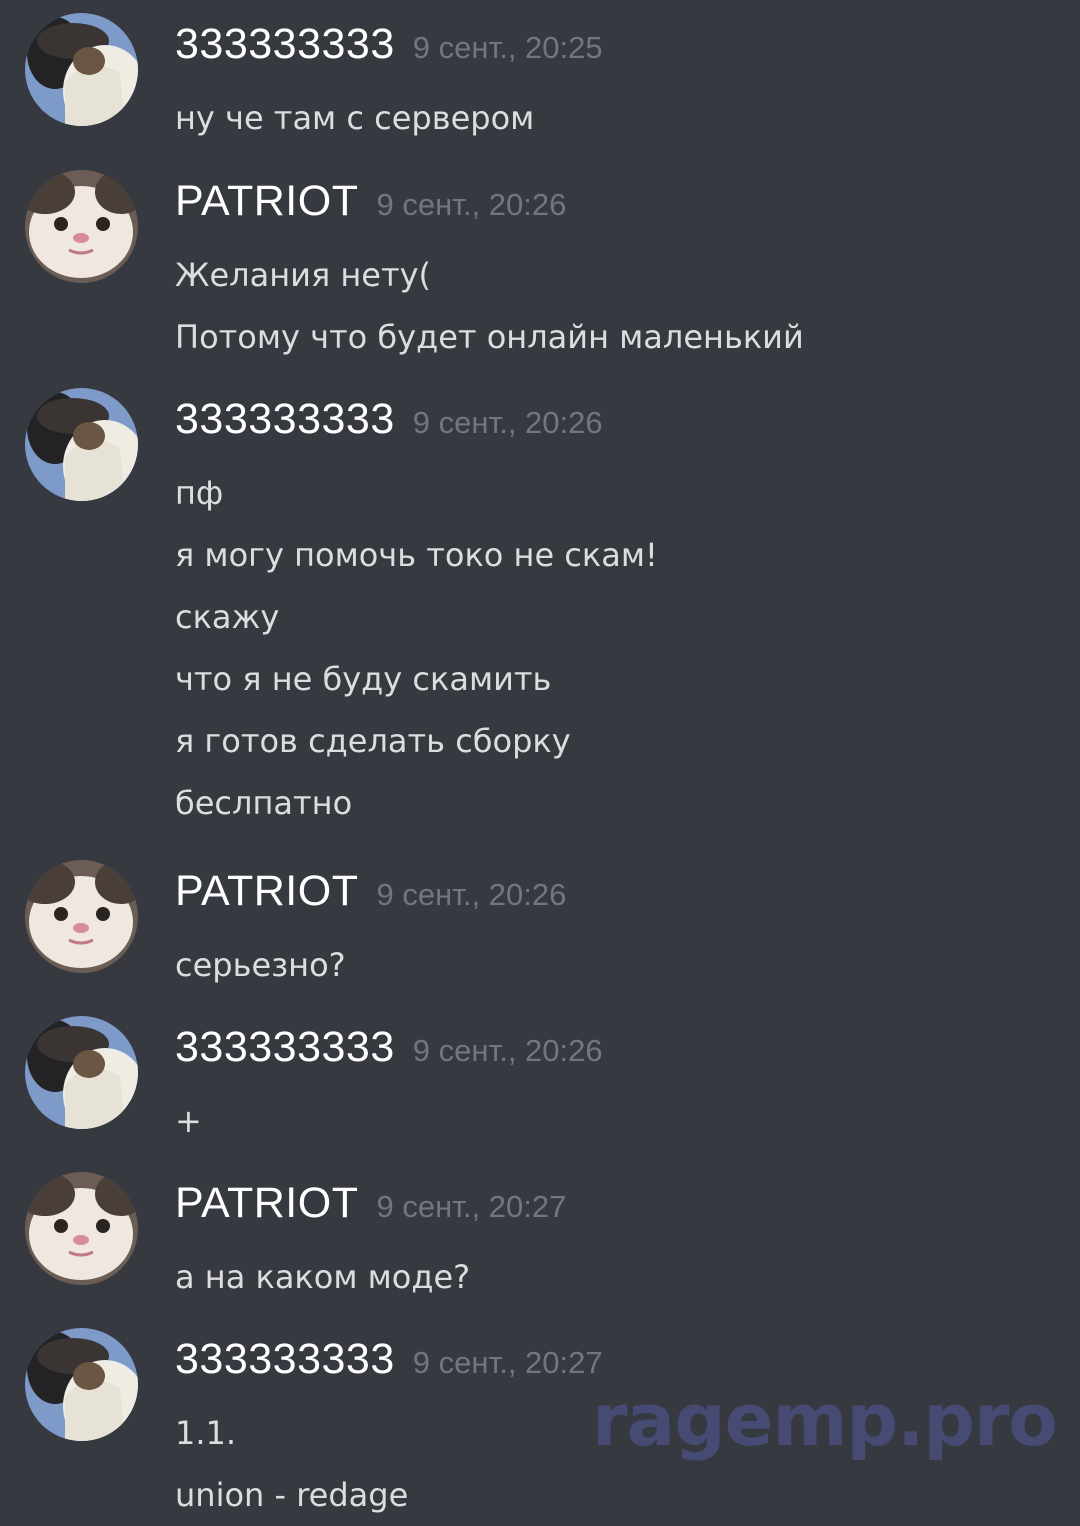  Describe the element at coordinates (363, 679) in the screenshot. I see `message-text: что я не буду скамить` at that location.